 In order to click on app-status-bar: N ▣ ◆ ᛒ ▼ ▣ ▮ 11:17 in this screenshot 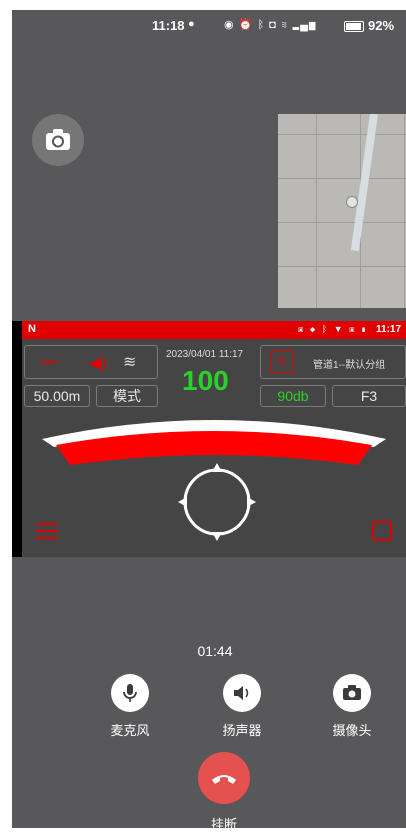, I will do `click(214, 330)`.